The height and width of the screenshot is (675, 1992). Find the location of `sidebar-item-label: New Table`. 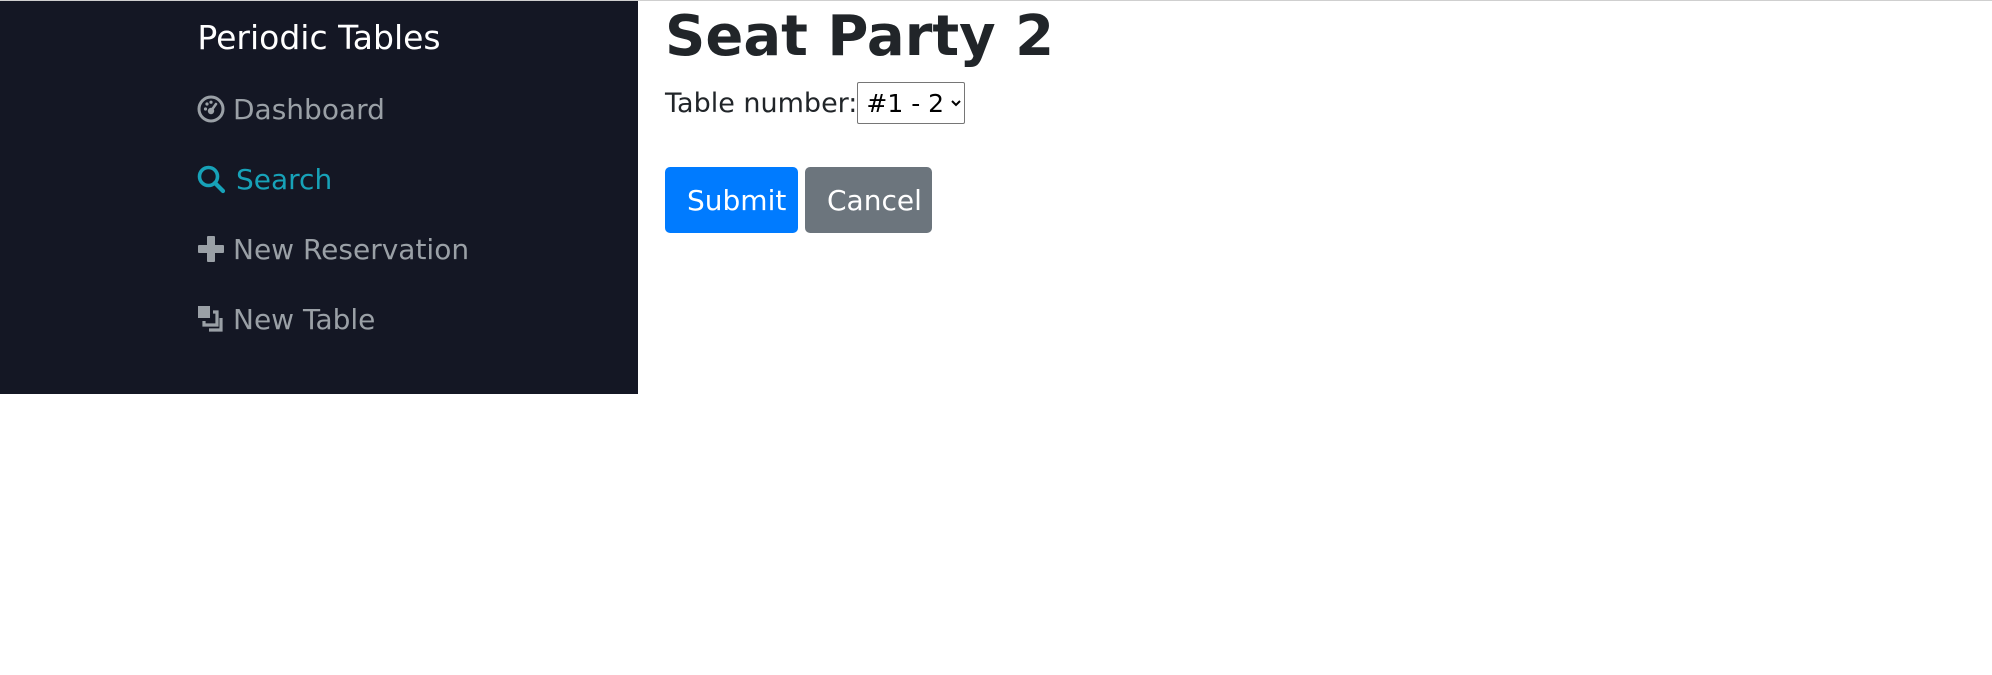

sidebar-item-label: New Table is located at coordinates (304, 319).